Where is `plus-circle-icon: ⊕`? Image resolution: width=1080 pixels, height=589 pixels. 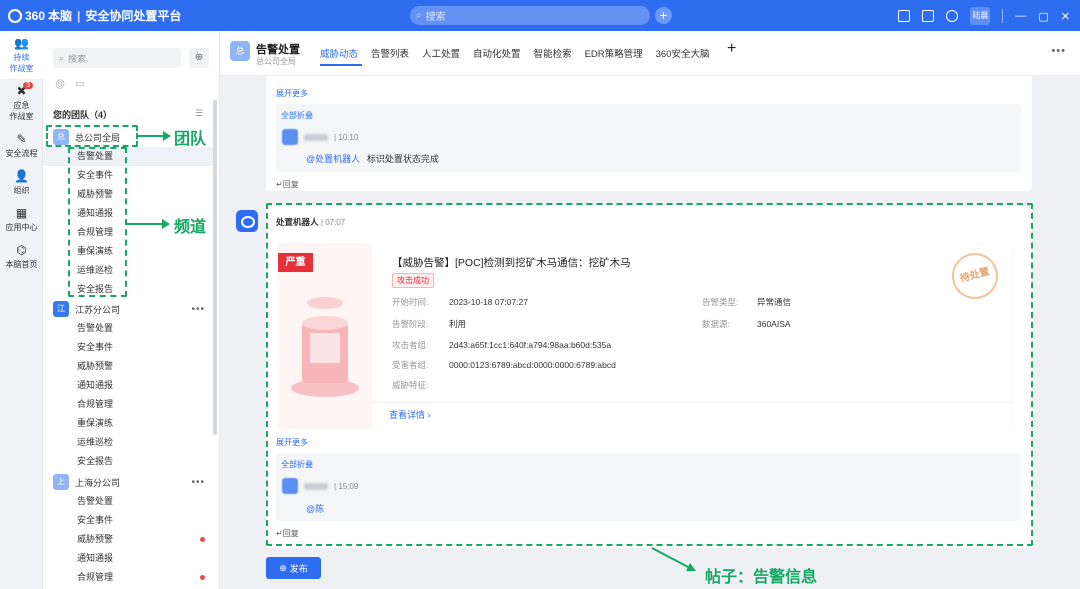
plus-circle-icon: ⊕ is located at coordinates (283, 567).